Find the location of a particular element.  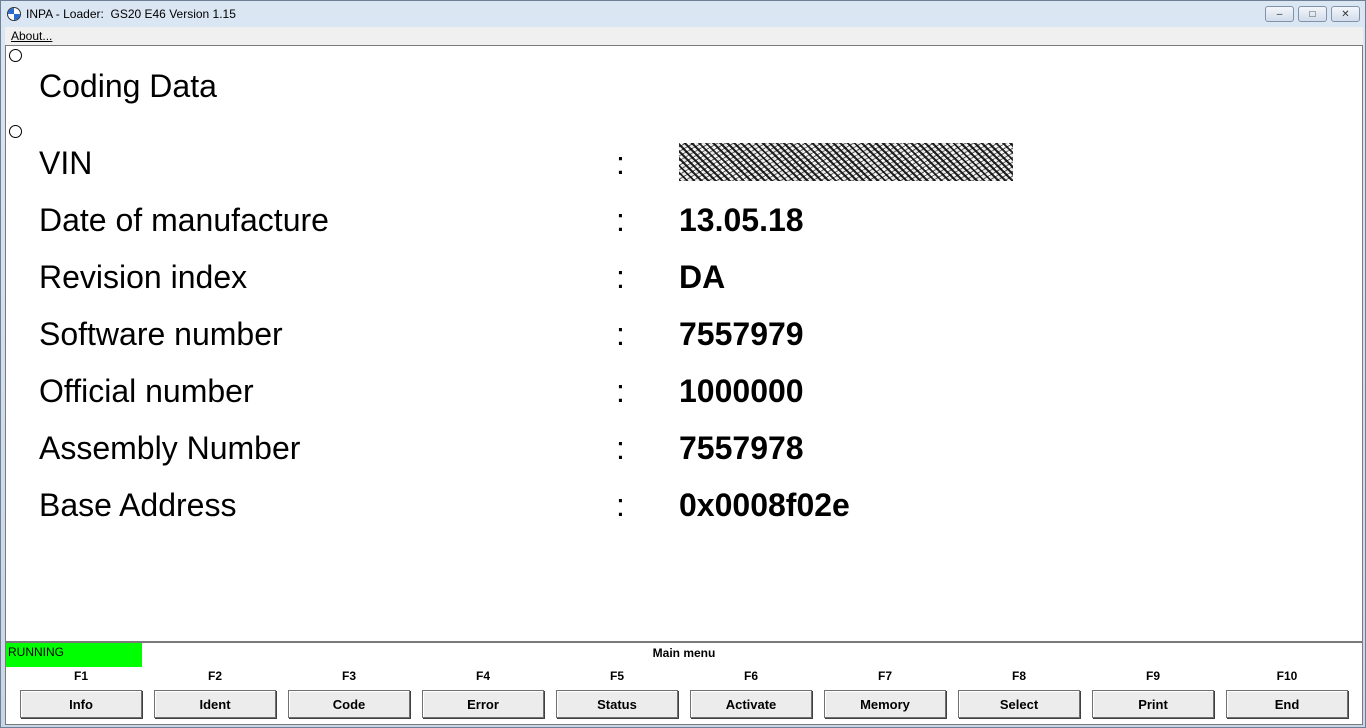

fkey-label: F7 is located at coordinates (884, 676).